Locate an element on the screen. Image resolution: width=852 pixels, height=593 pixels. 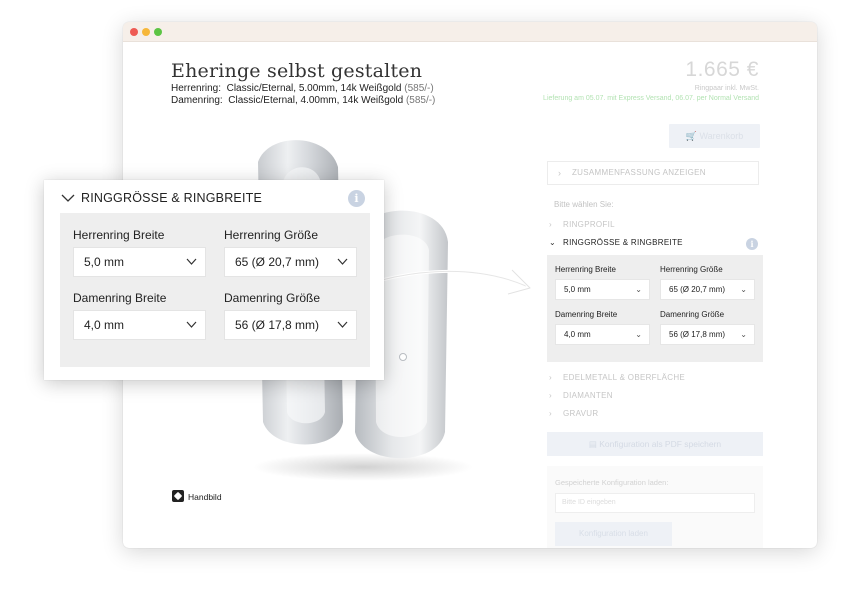
damen-groesse-select: 56 (Ø 17,8 mm) ⌄ is located at coordinates (707, 334).